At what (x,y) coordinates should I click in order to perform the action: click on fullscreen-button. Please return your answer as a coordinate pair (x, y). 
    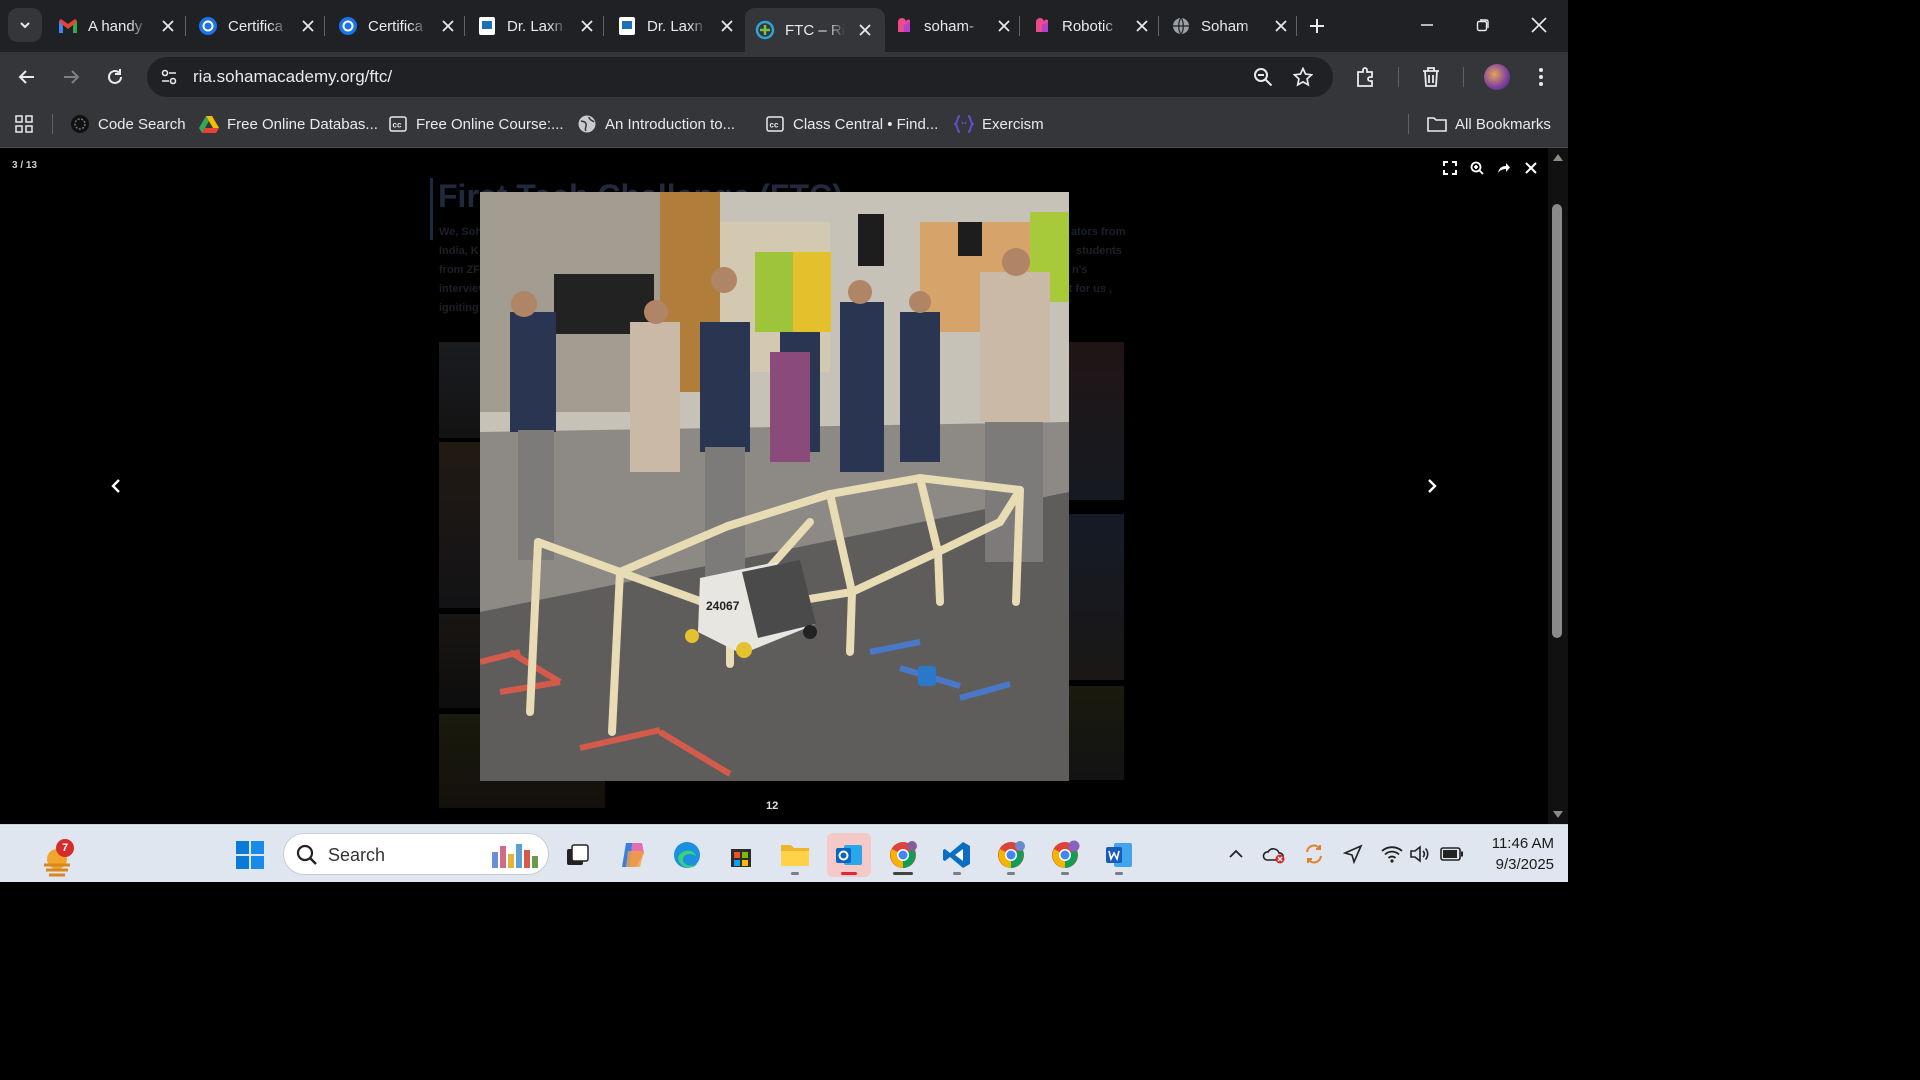
    Looking at the image, I should click on (1450, 168).